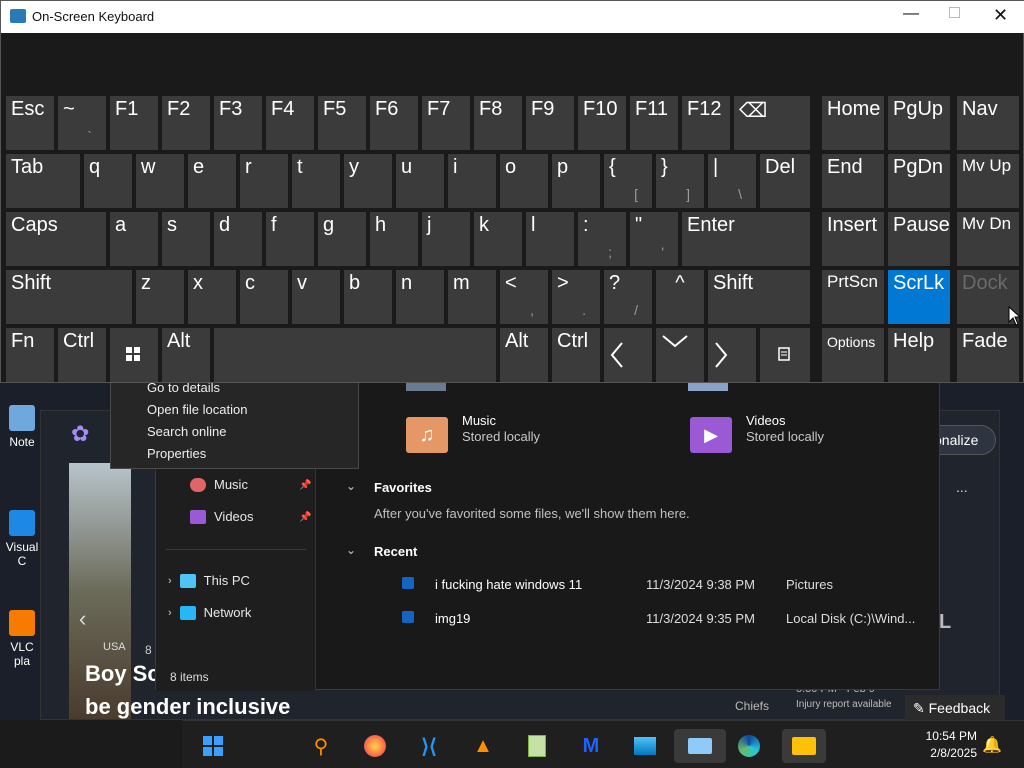  Describe the element at coordinates (22, 639) in the screenshot. I see `desktop-icon-vlc: VLC pla` at that location.